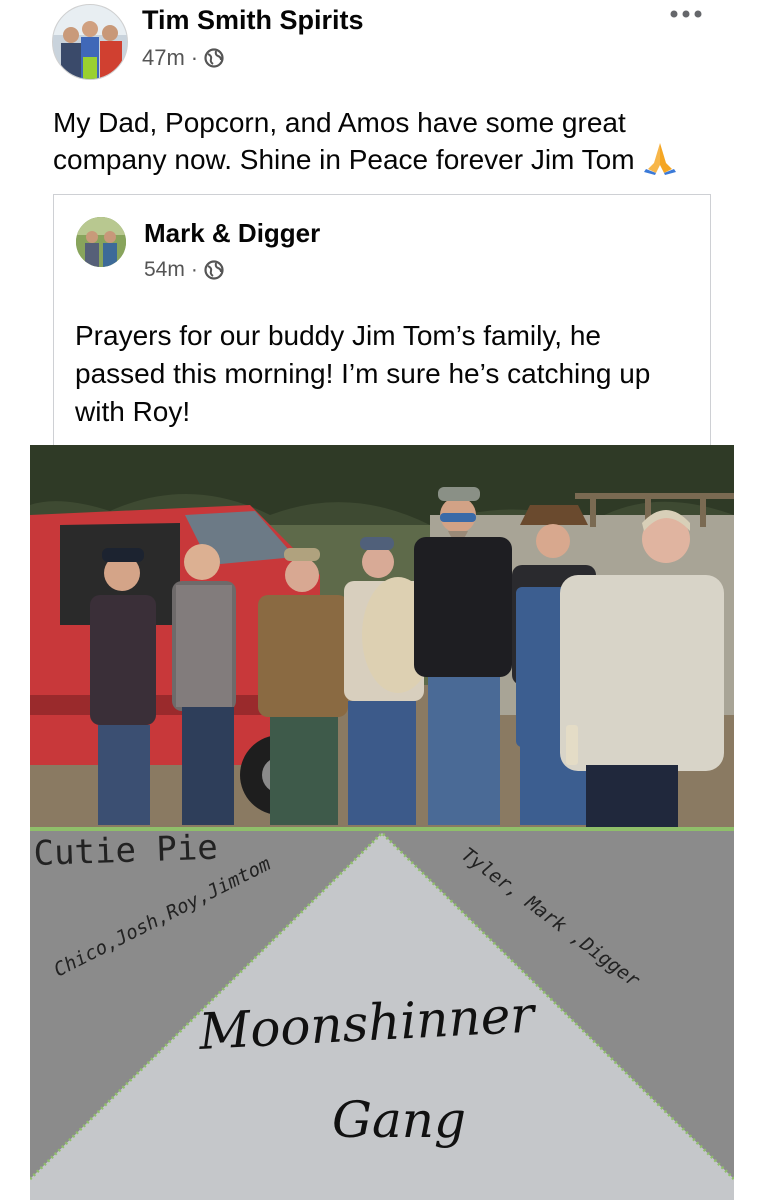 The height and width of the screenshot is (1200, 764). I want to click on author-name: Tim Smith Spirits, so click(253, 20).